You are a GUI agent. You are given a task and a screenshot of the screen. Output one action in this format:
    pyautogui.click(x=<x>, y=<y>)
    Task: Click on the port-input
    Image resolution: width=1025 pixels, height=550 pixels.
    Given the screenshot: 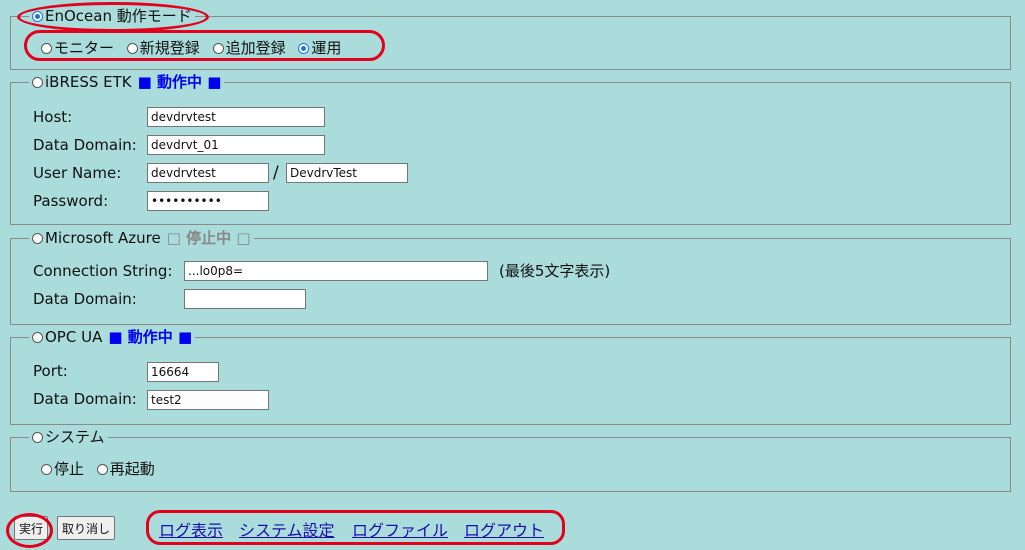 What is the action you would take?
    pyautogui.click(x=183, y=372)
    